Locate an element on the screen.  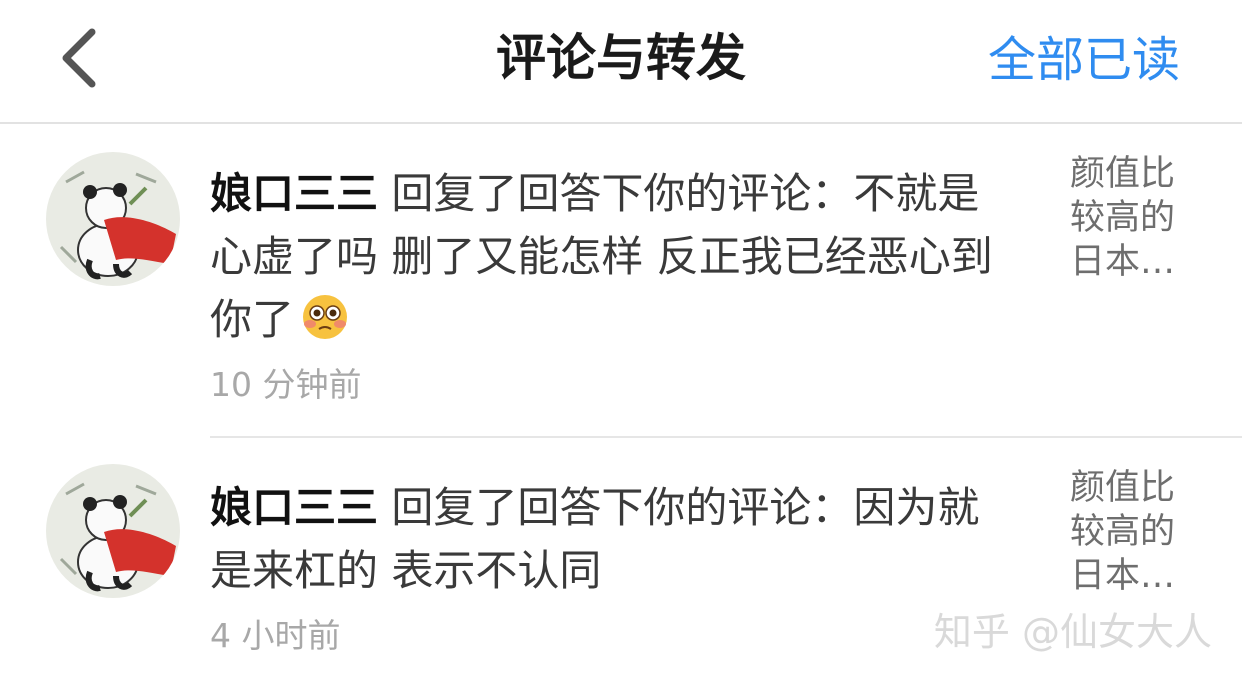
flushed-face-icon is located at coordinates (325, 317).